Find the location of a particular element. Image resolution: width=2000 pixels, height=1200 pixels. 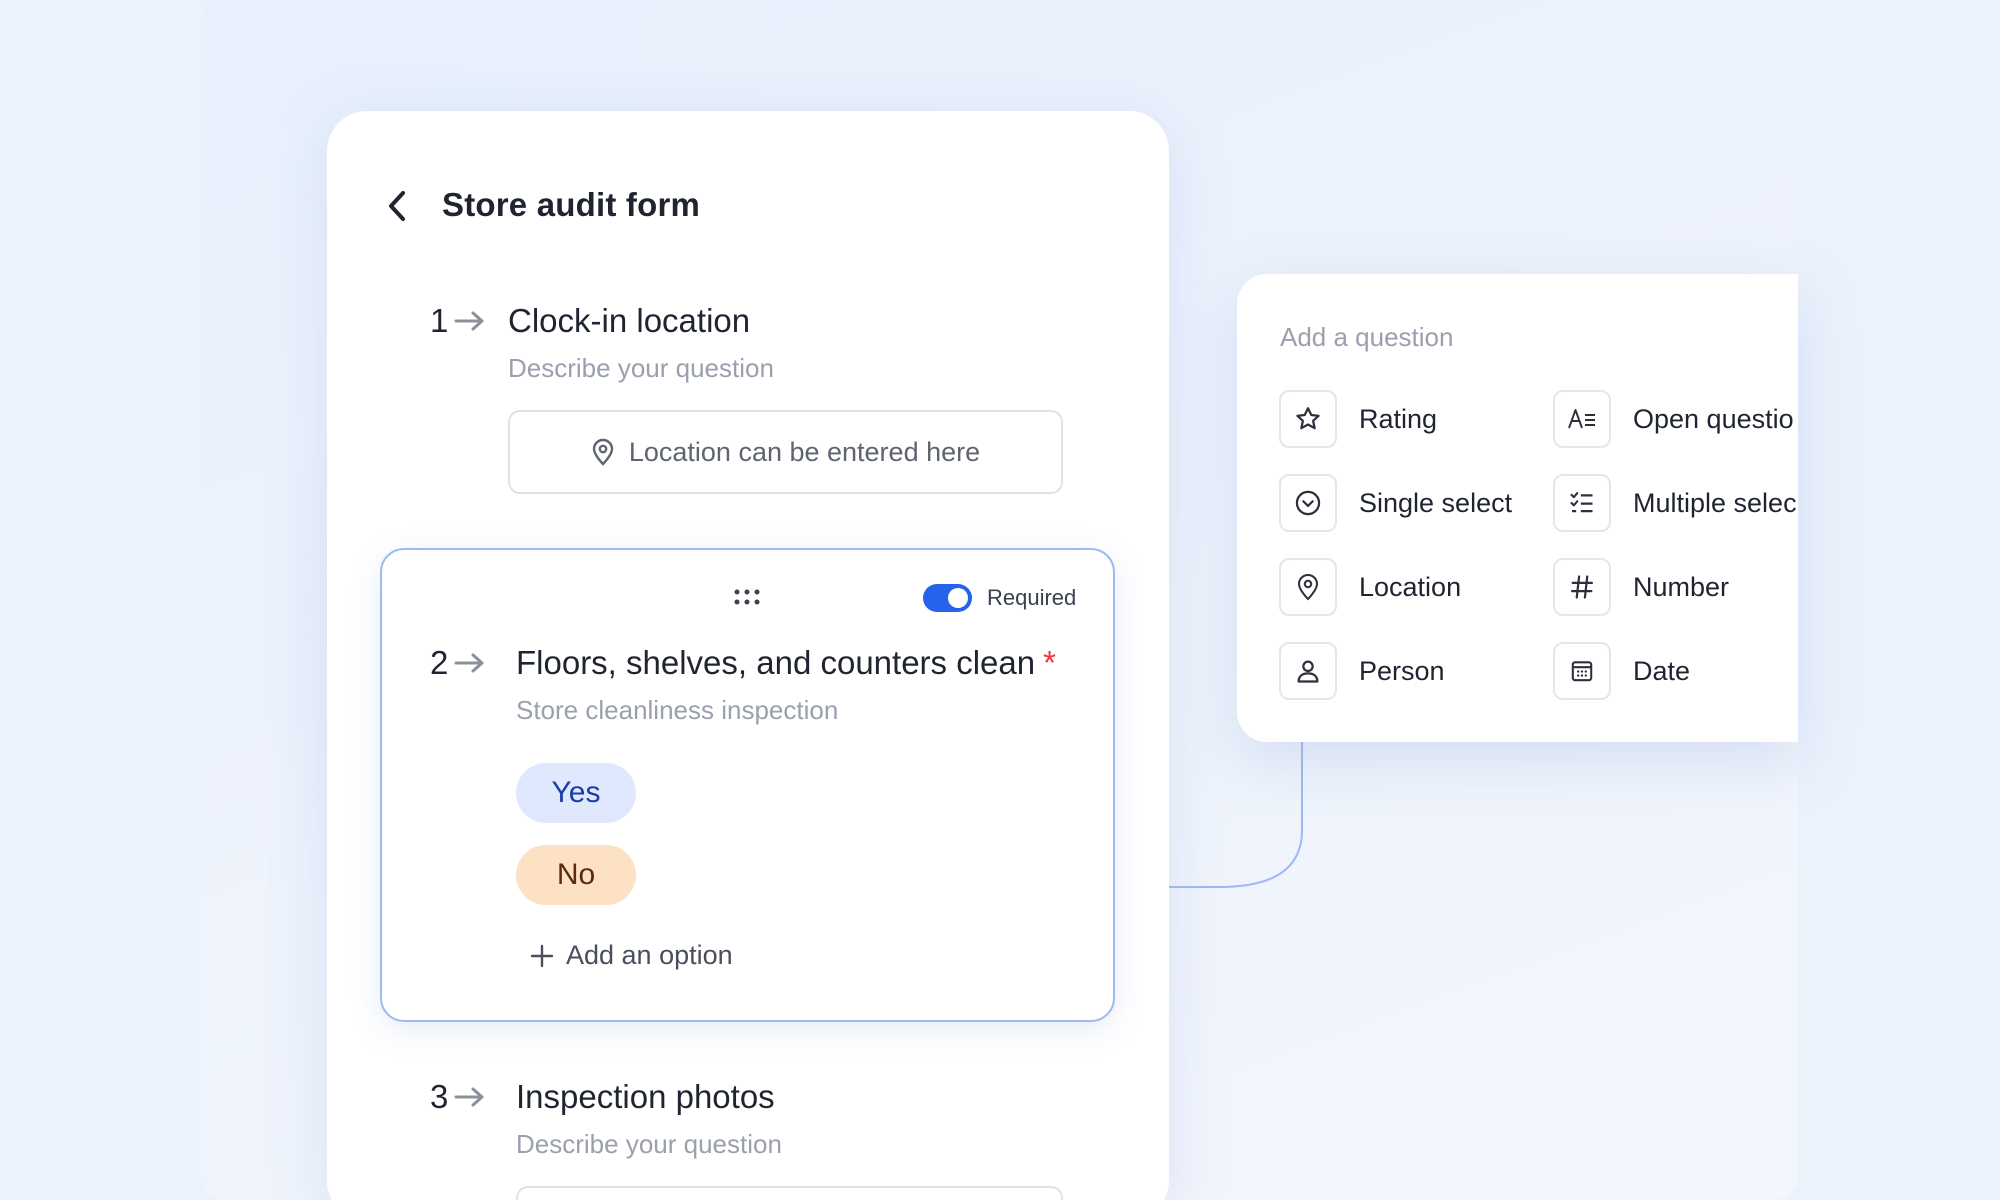

type-label: Open questio is located at coordinates (1713, 418).